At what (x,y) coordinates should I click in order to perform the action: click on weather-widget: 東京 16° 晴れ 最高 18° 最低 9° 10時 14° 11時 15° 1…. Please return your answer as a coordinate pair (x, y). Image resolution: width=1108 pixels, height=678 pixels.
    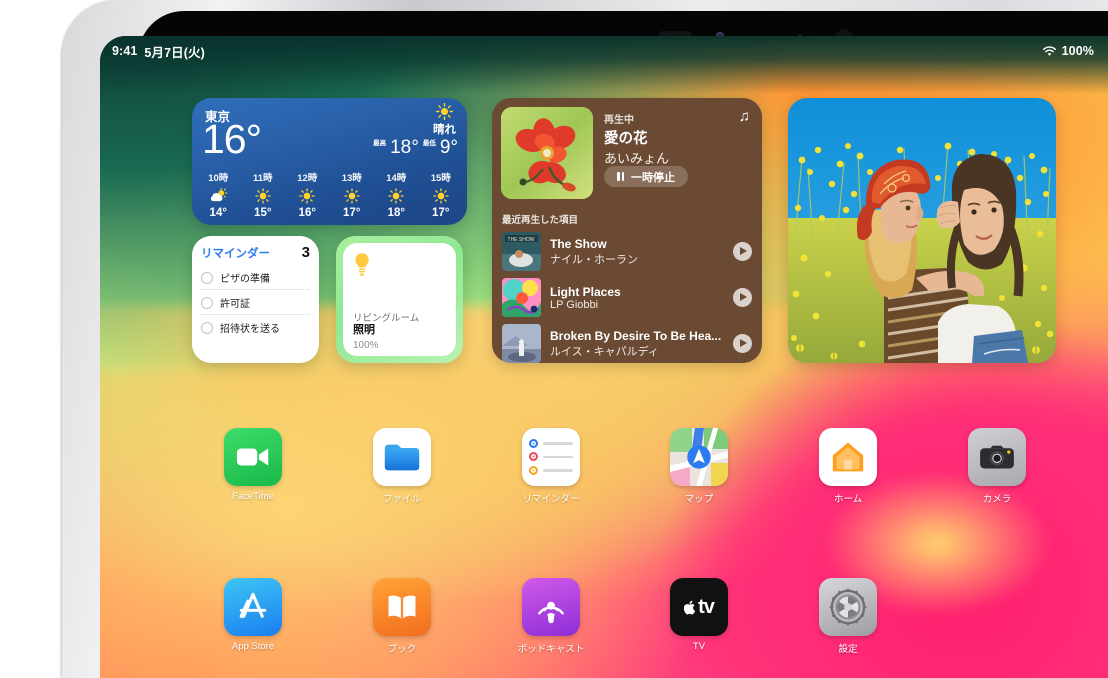
    Looking at the image, I should click on (329, 161).